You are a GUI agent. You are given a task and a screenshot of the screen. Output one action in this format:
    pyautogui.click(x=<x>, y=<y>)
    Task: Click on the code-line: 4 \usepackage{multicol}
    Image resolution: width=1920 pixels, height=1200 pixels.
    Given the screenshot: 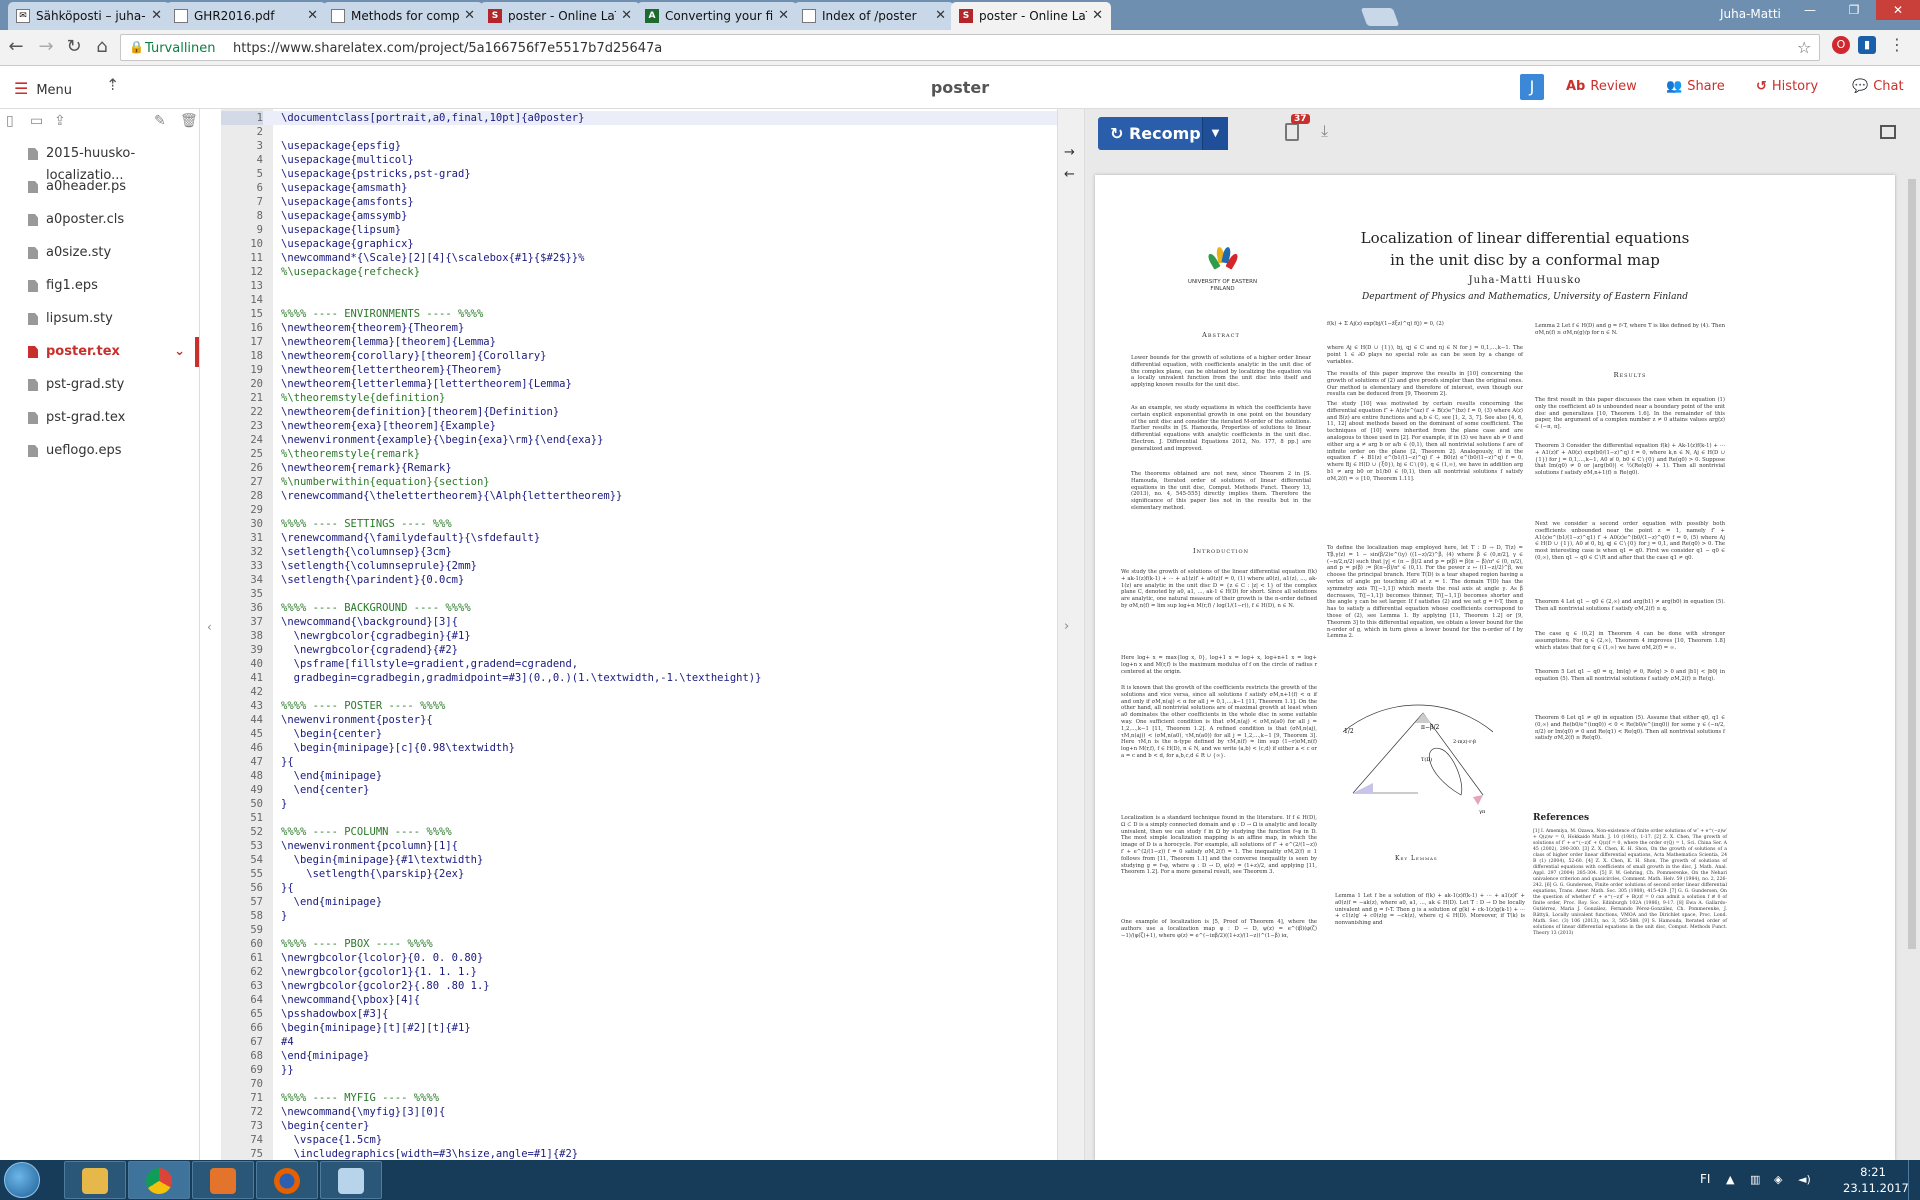 What is the action you would take?
    pyautogui.click(x=639, y=160)
    